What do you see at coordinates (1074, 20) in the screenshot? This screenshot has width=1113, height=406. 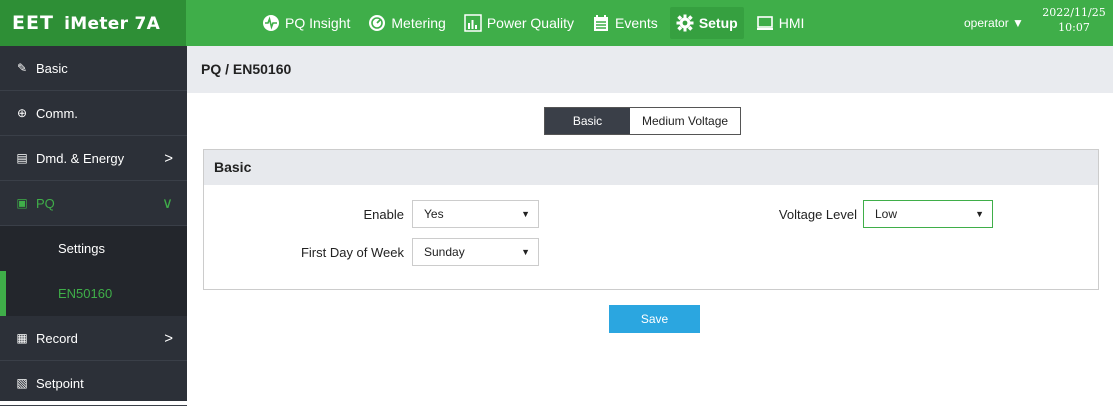 I see `datetime: 2022/11/25 10:07` at bounding box center [1074, 20].